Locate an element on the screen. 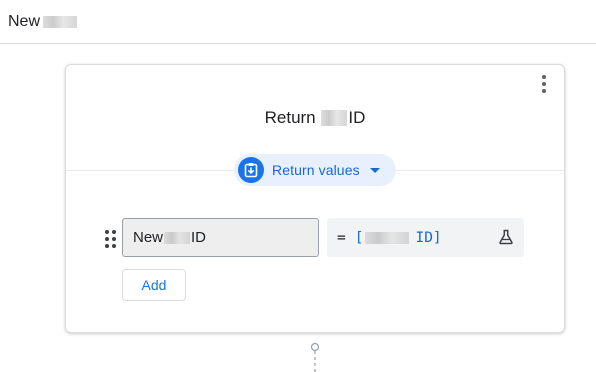 The width and height of the screenshot is (596, 372). return-name-field: New ID is located at coordinates (220, 237).